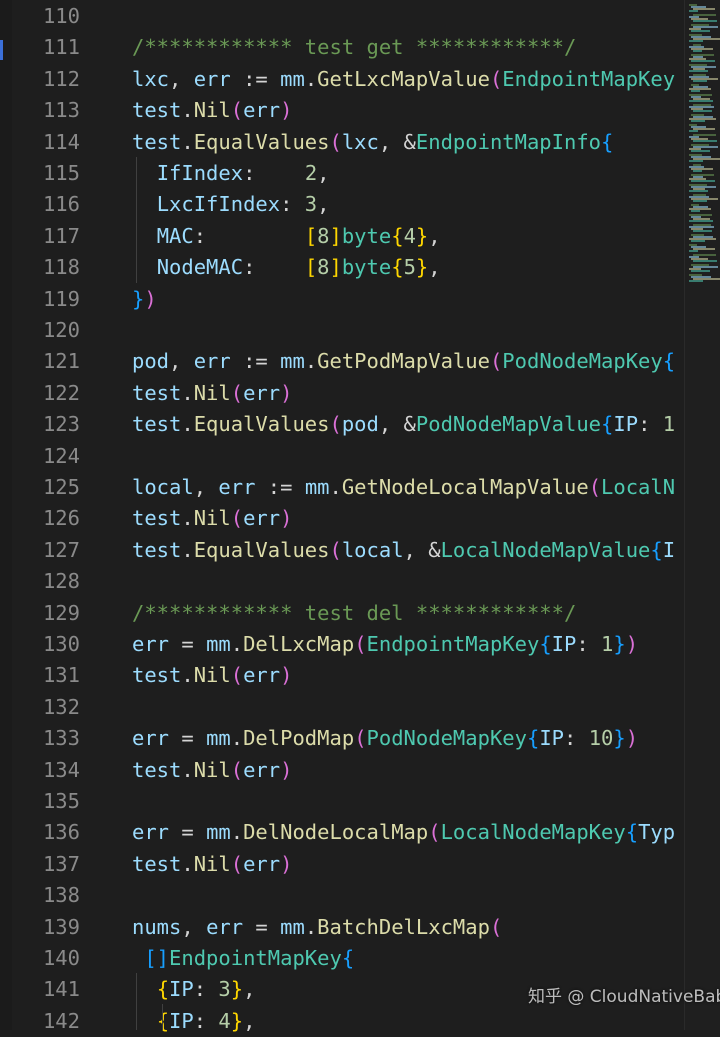  I want to click on code-line: 118 NodeMAC: [8]byte{5},, so click(342, 267).